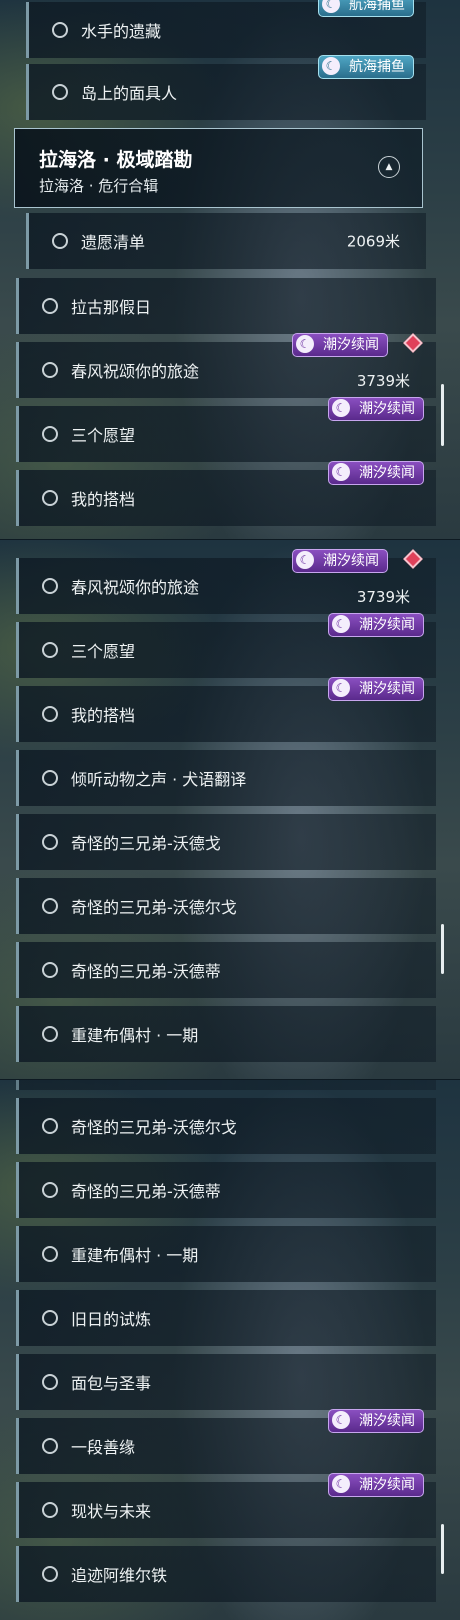  What do you see at coordinates (226, 241) in the screenshot?
I see `quest-row: 遗愿清单 2069米` at bounding box center [226, 241].